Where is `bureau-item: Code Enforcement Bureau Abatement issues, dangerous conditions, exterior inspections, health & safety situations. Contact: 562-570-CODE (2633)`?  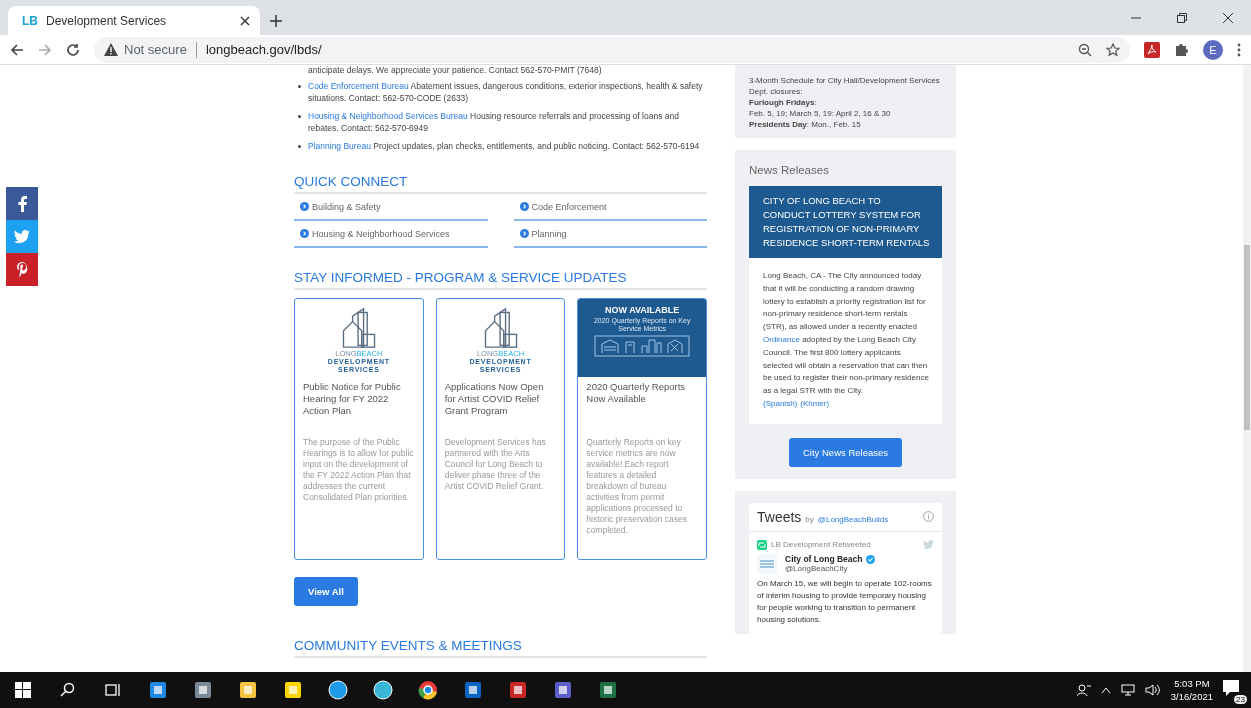
bureau-item: Code Enforcement Bureau Abatement issues, dangerous conditions, exterior inspections, health & safety situations. Contact: 562-570-CODE (2633) is located at coordinates (505, 92).